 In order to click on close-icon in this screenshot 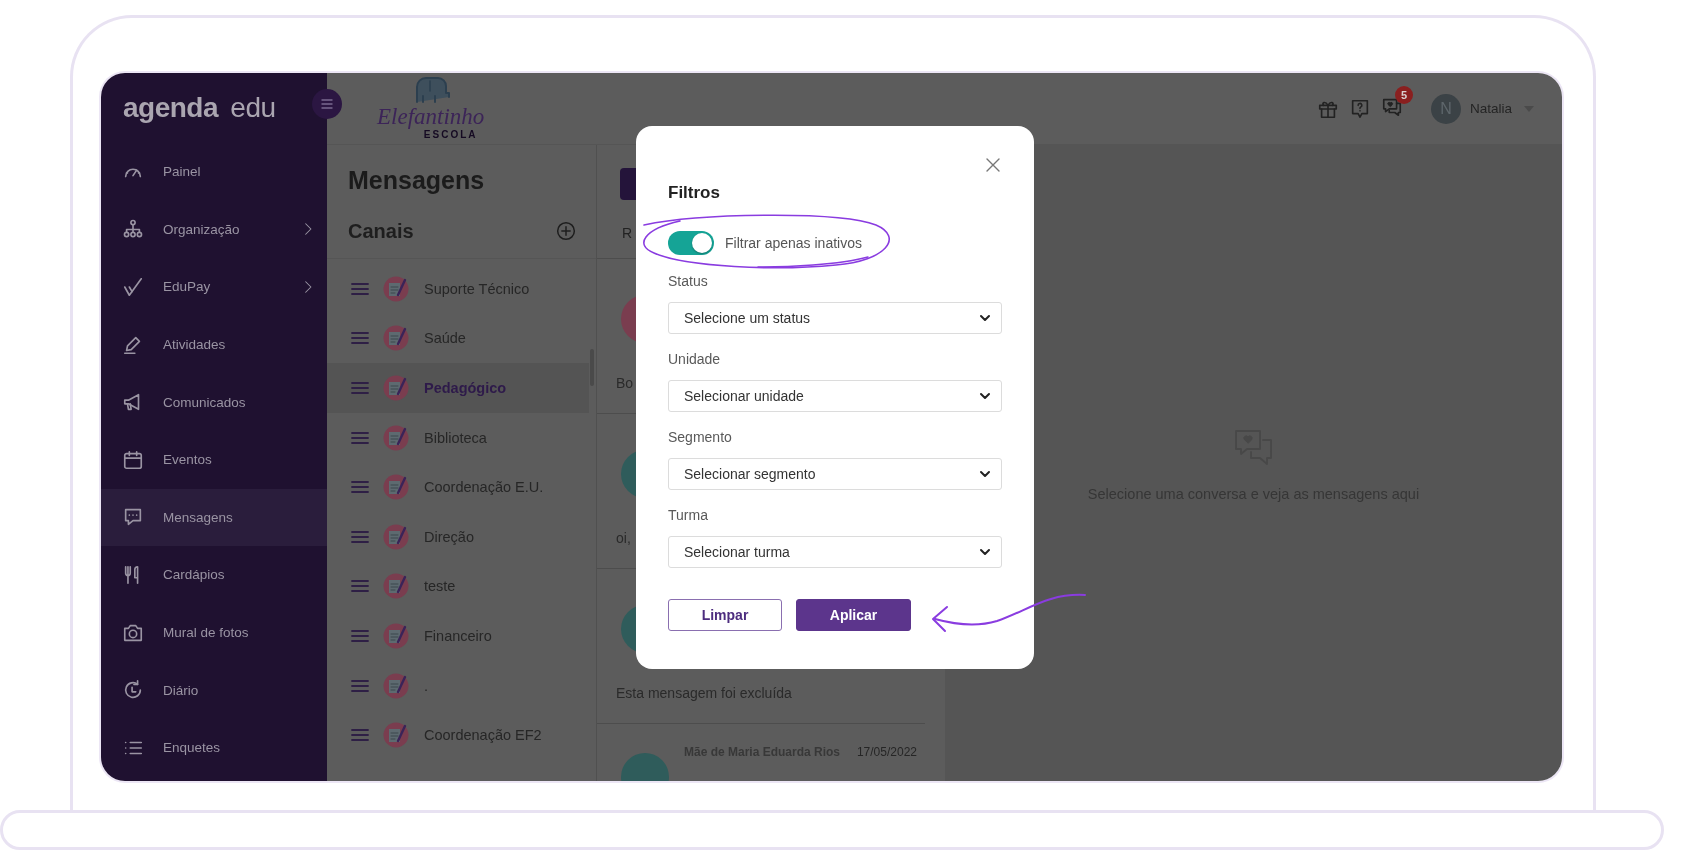, I will do `click(993, 165)`.